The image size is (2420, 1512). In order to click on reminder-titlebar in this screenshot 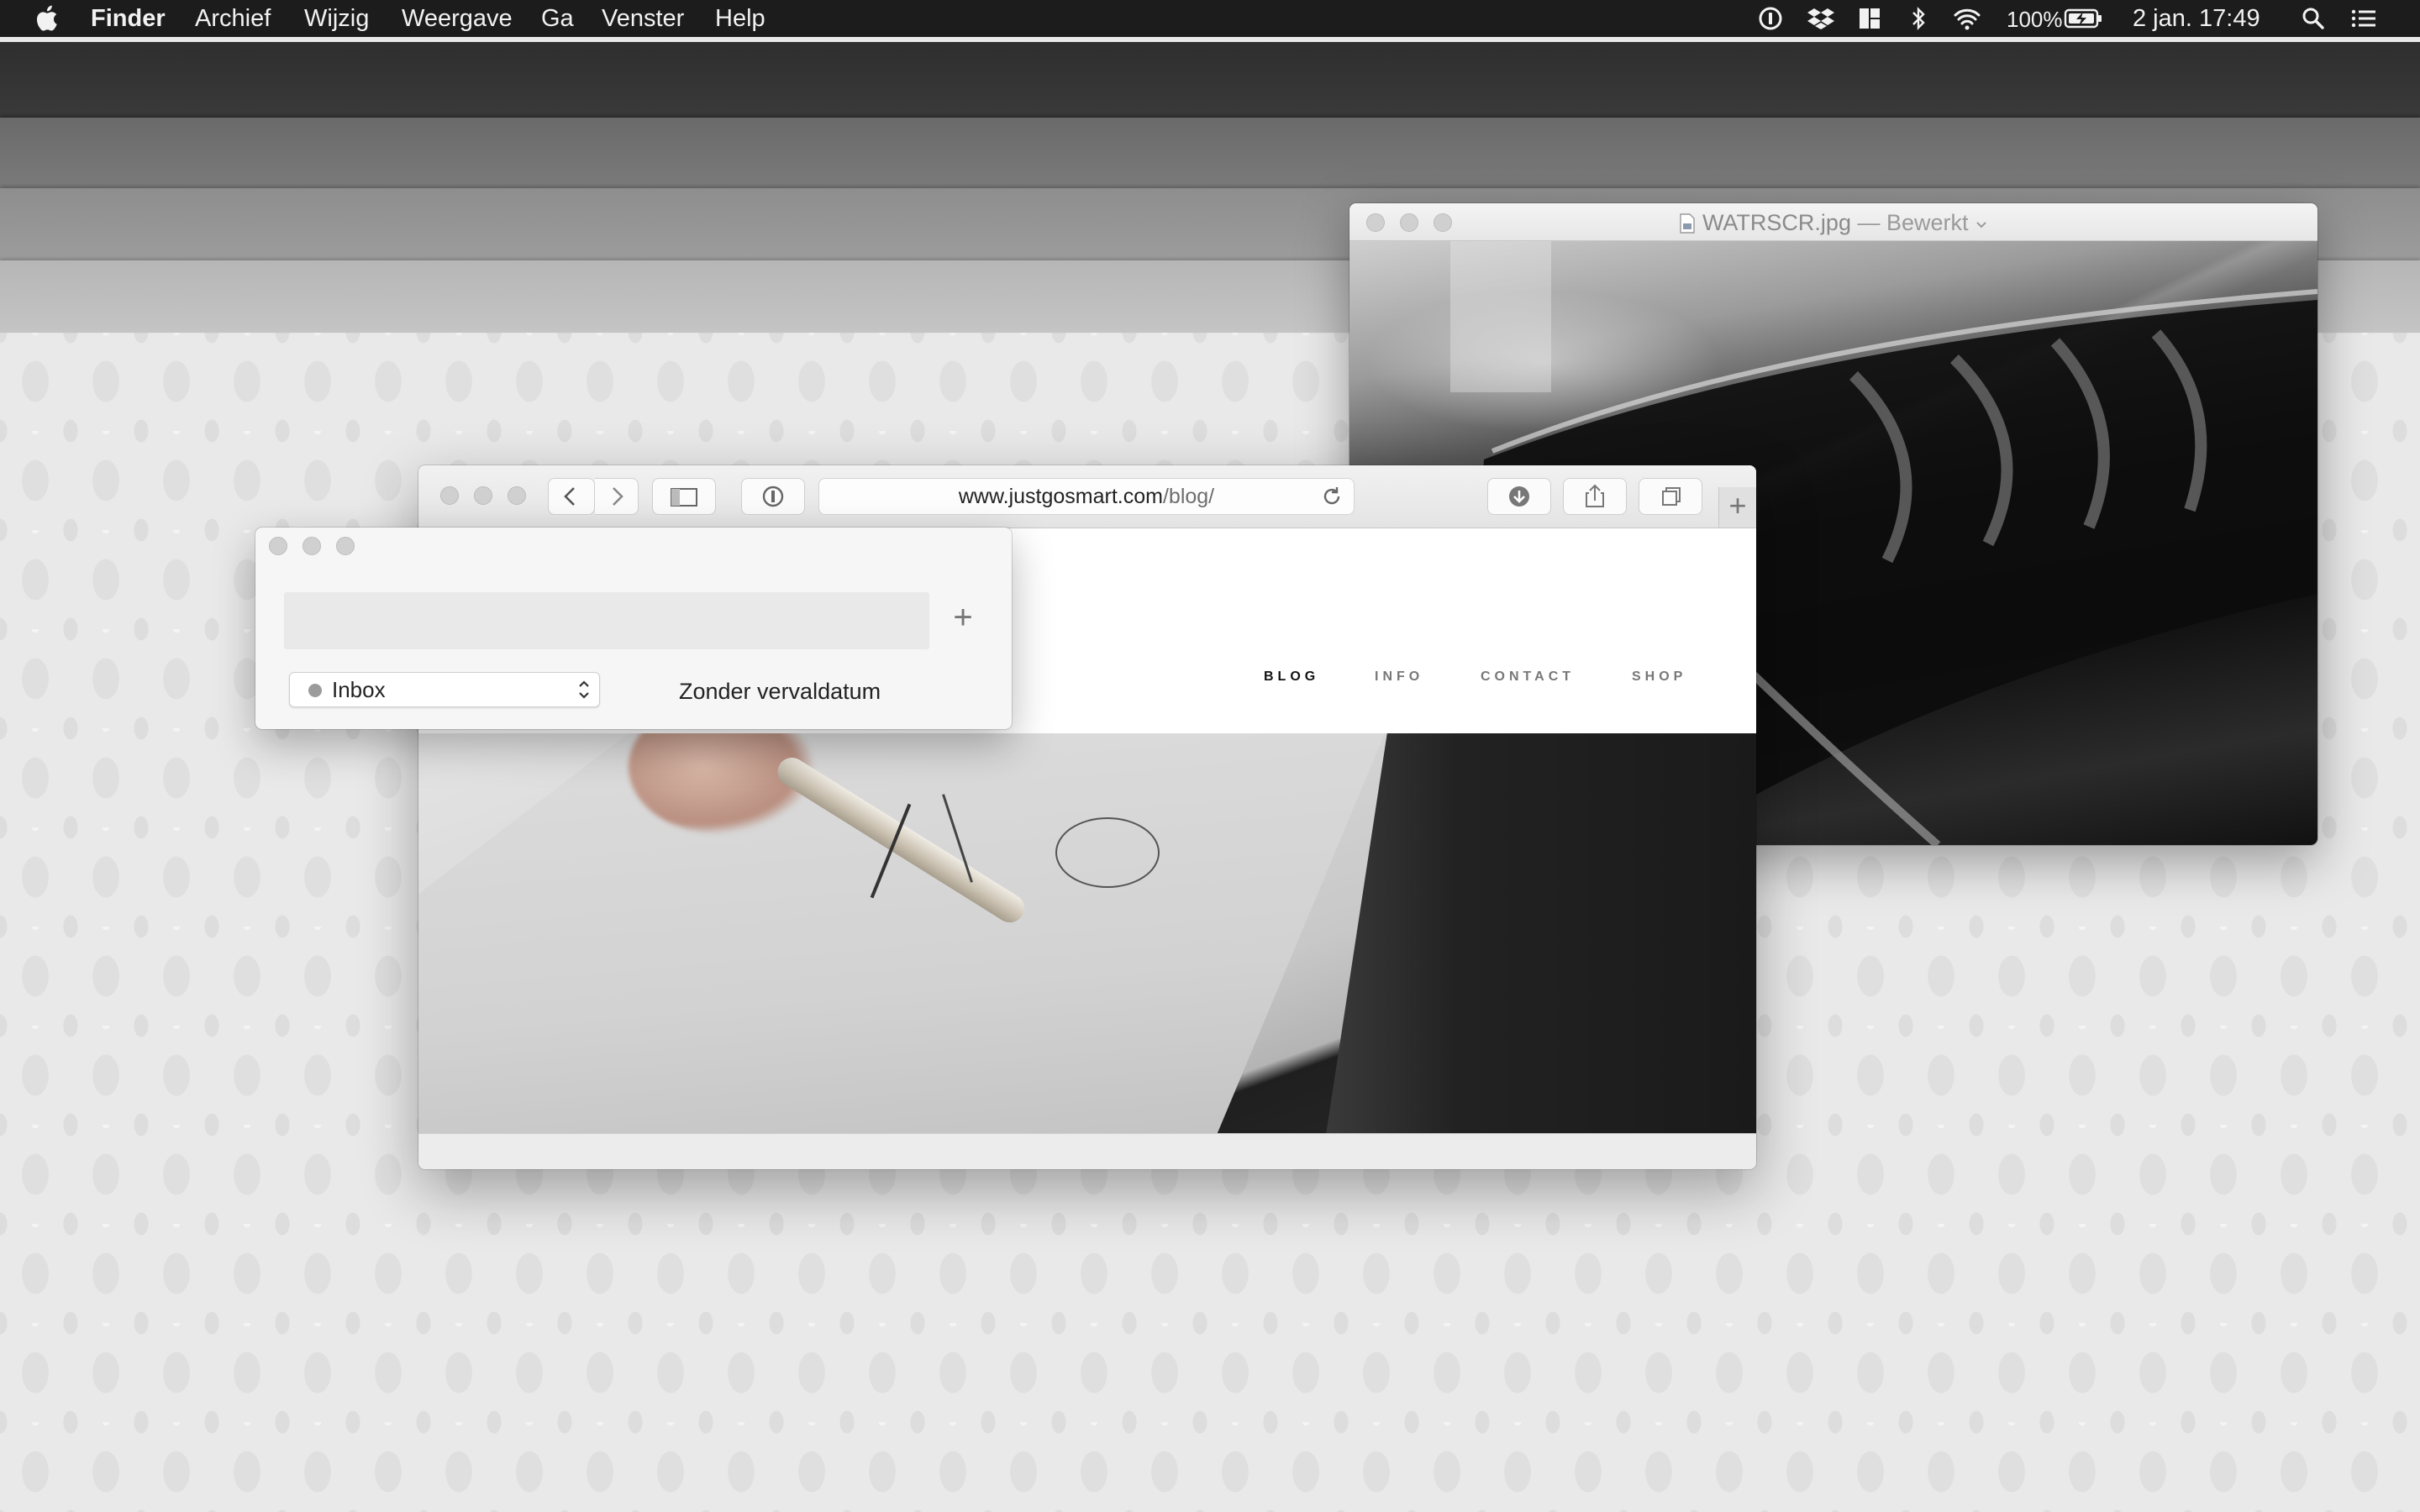, I will do `click(633, 546)`.